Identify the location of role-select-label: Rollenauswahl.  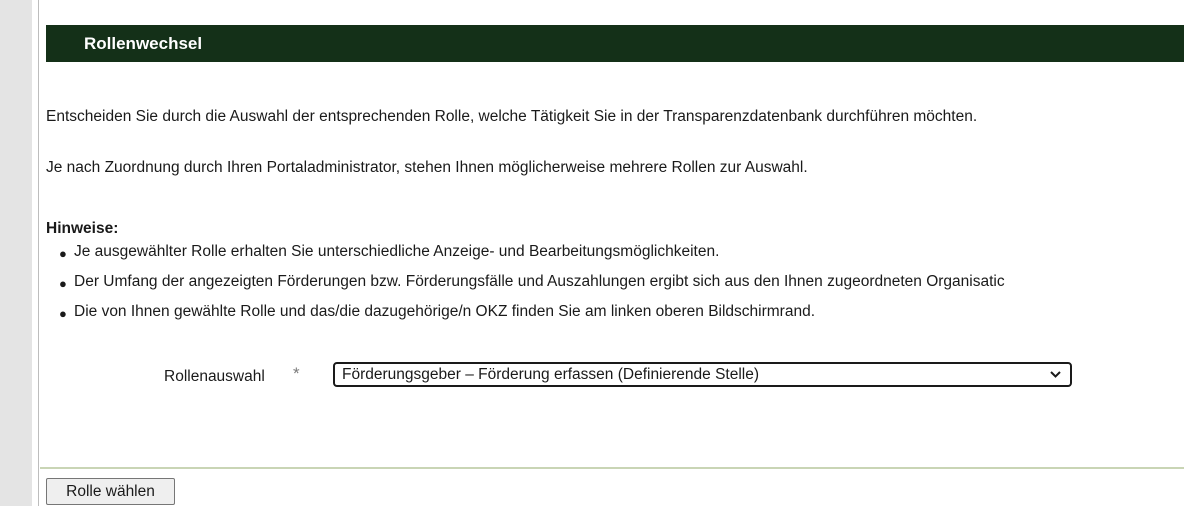
(214, 376).